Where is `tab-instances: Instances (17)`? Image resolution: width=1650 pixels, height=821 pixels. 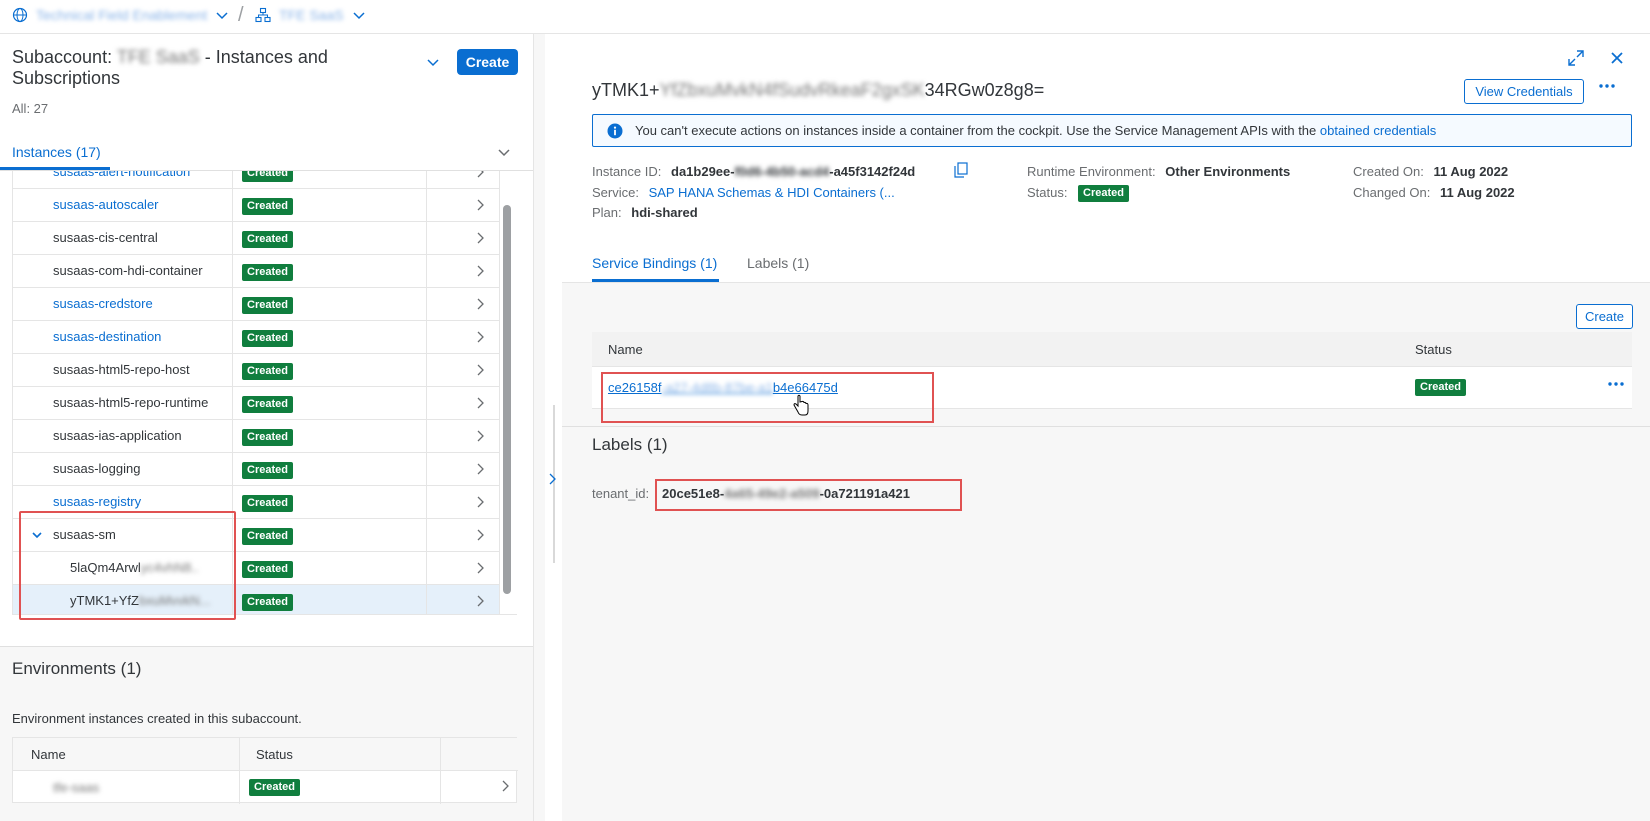
tab-instances: Instances (17) is located at coordinates (56, 152).